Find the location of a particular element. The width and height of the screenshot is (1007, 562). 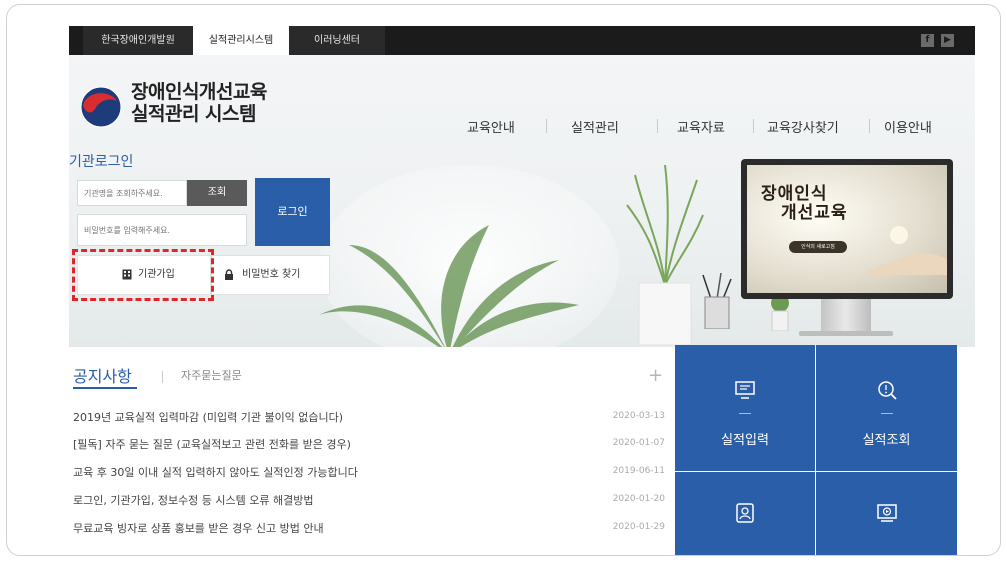

facebook-icon: f is located at coordinates (927, 40).